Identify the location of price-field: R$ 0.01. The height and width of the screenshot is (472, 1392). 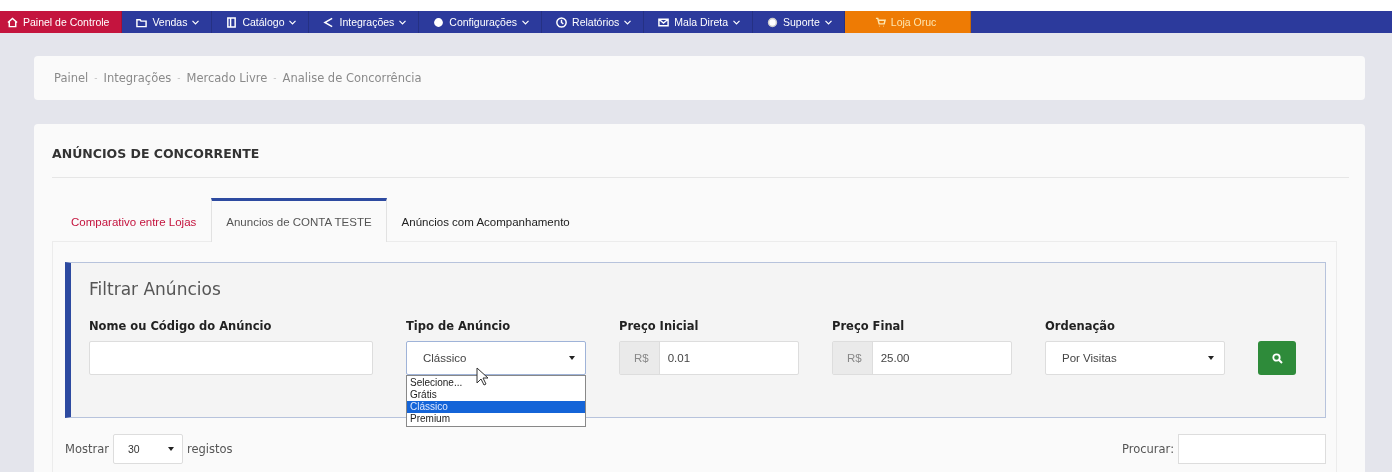
(709, 358).